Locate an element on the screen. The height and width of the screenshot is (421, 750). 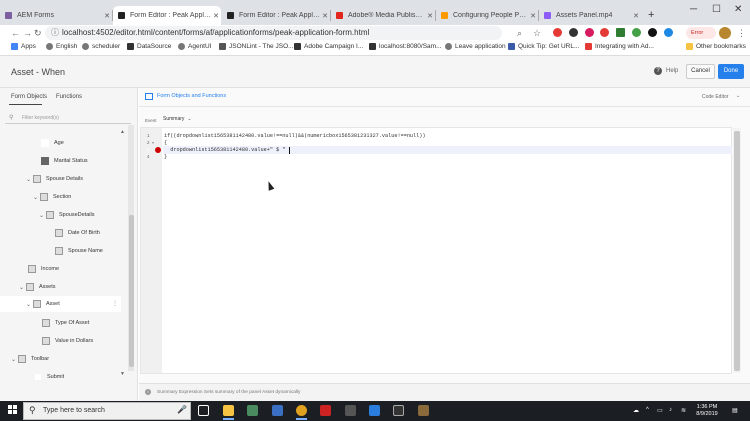
close-window-button: ✕ is located at coordinates (738, 9).